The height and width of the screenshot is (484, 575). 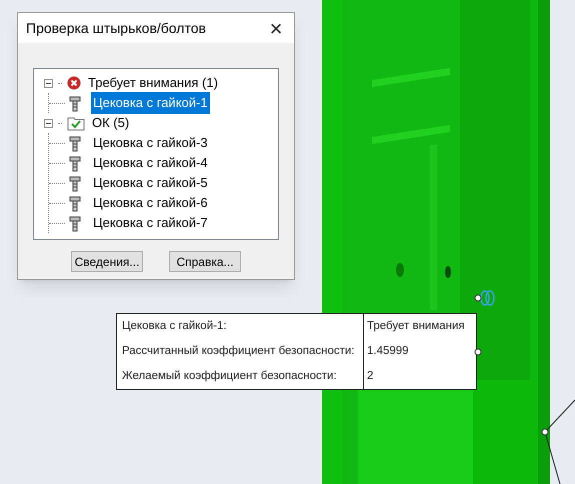 What do you see at coordinates (153, 83) in the screenshot?
I see `tree-item: Требует внимания (1)` at bounding box center [153, 83].